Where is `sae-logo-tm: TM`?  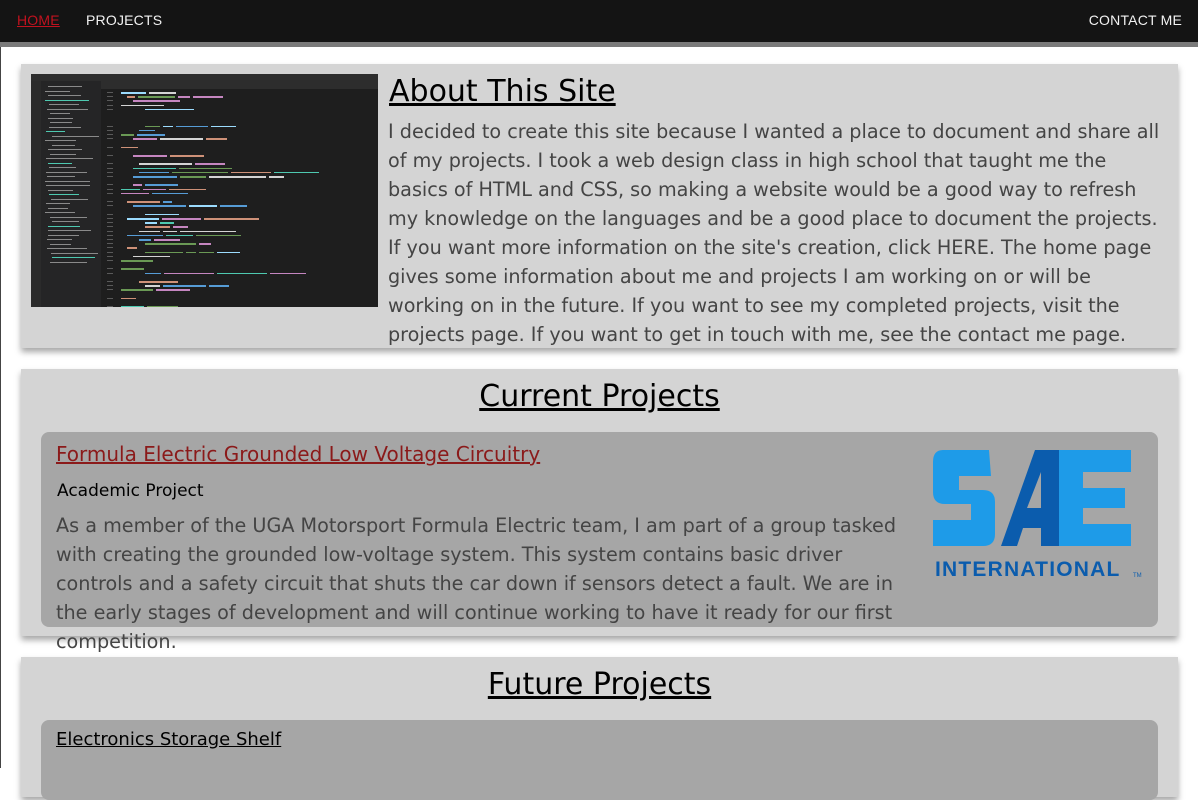
sae-logo-tm: TM is located at coordinates (1137, 576).